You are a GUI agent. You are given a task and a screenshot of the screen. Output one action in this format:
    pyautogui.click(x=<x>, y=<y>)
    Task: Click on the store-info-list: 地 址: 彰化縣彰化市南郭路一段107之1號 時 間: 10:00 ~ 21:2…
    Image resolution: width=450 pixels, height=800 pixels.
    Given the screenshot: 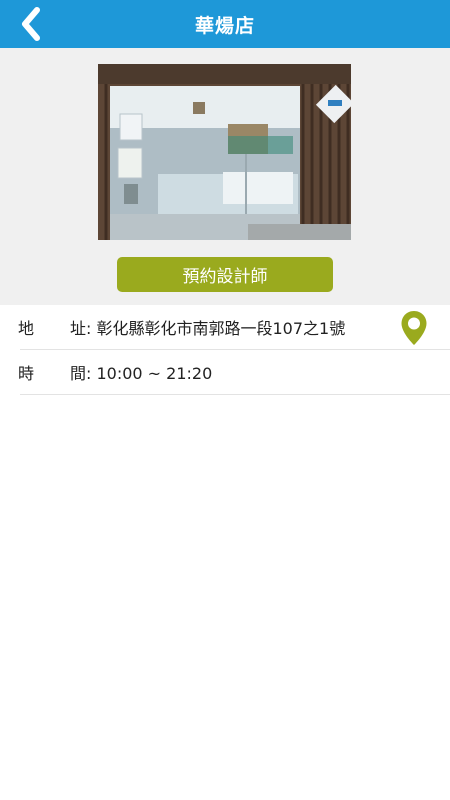 What is the action you would take?
    pyautogui.click(x=225, y=350)
    